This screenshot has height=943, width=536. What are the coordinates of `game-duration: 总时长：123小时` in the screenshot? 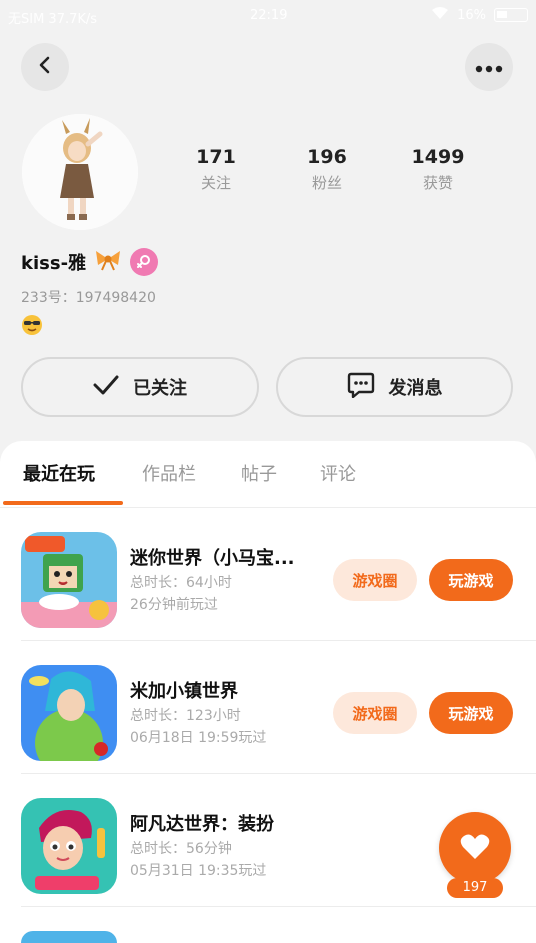 It's located at (185, 716).